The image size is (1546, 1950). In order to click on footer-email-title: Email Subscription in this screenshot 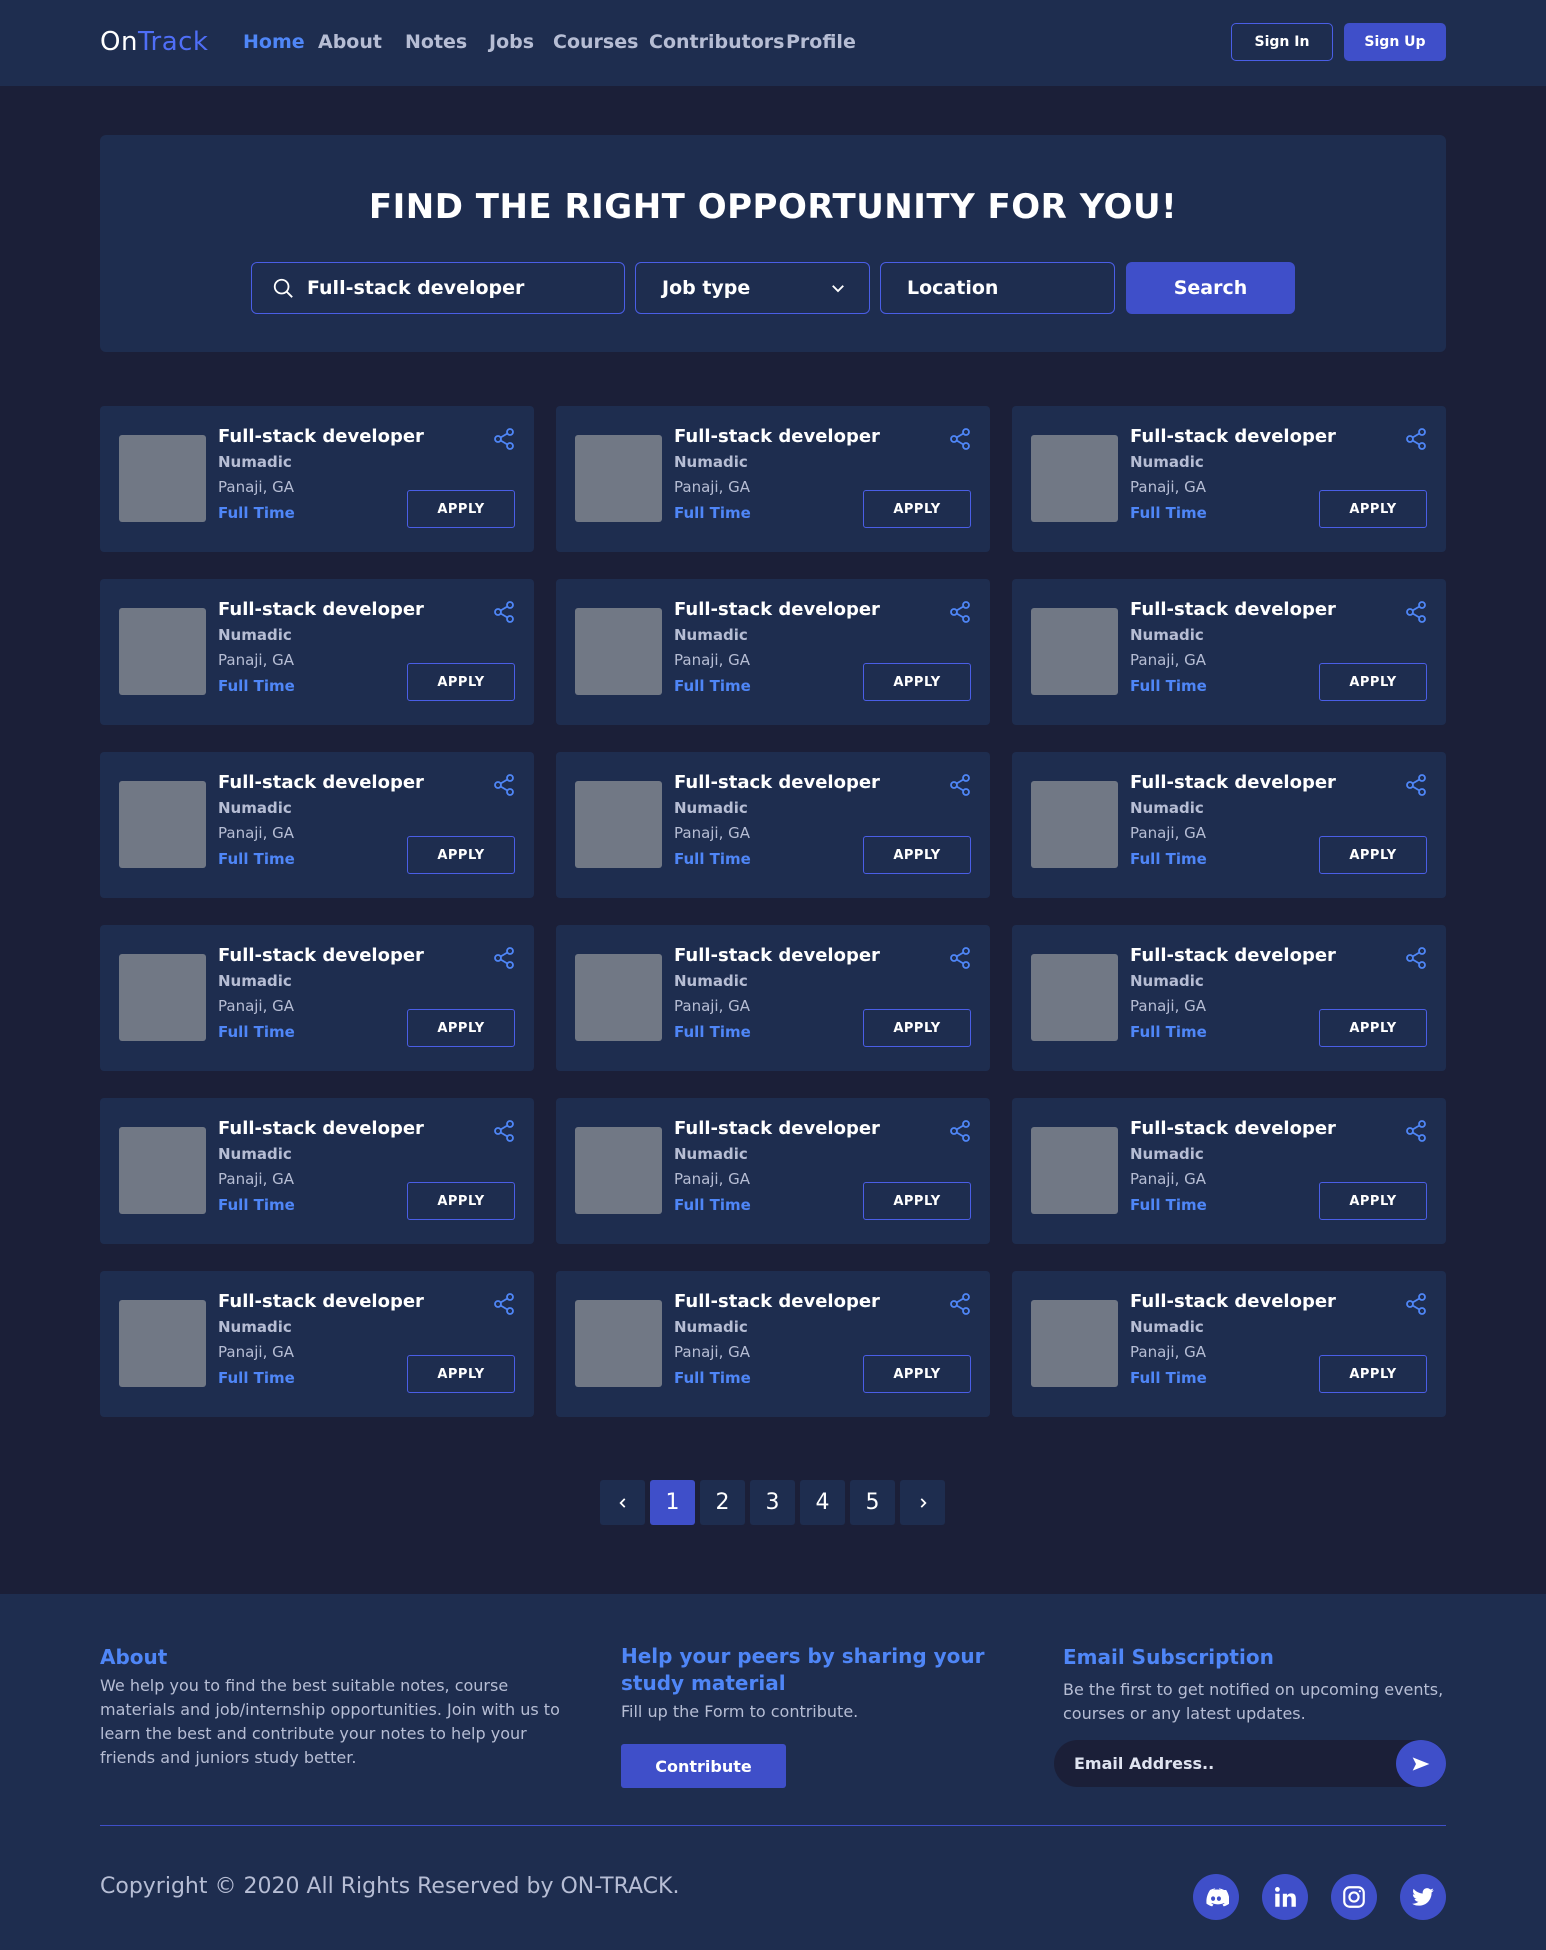, I will do `click(1168, 1657)`.